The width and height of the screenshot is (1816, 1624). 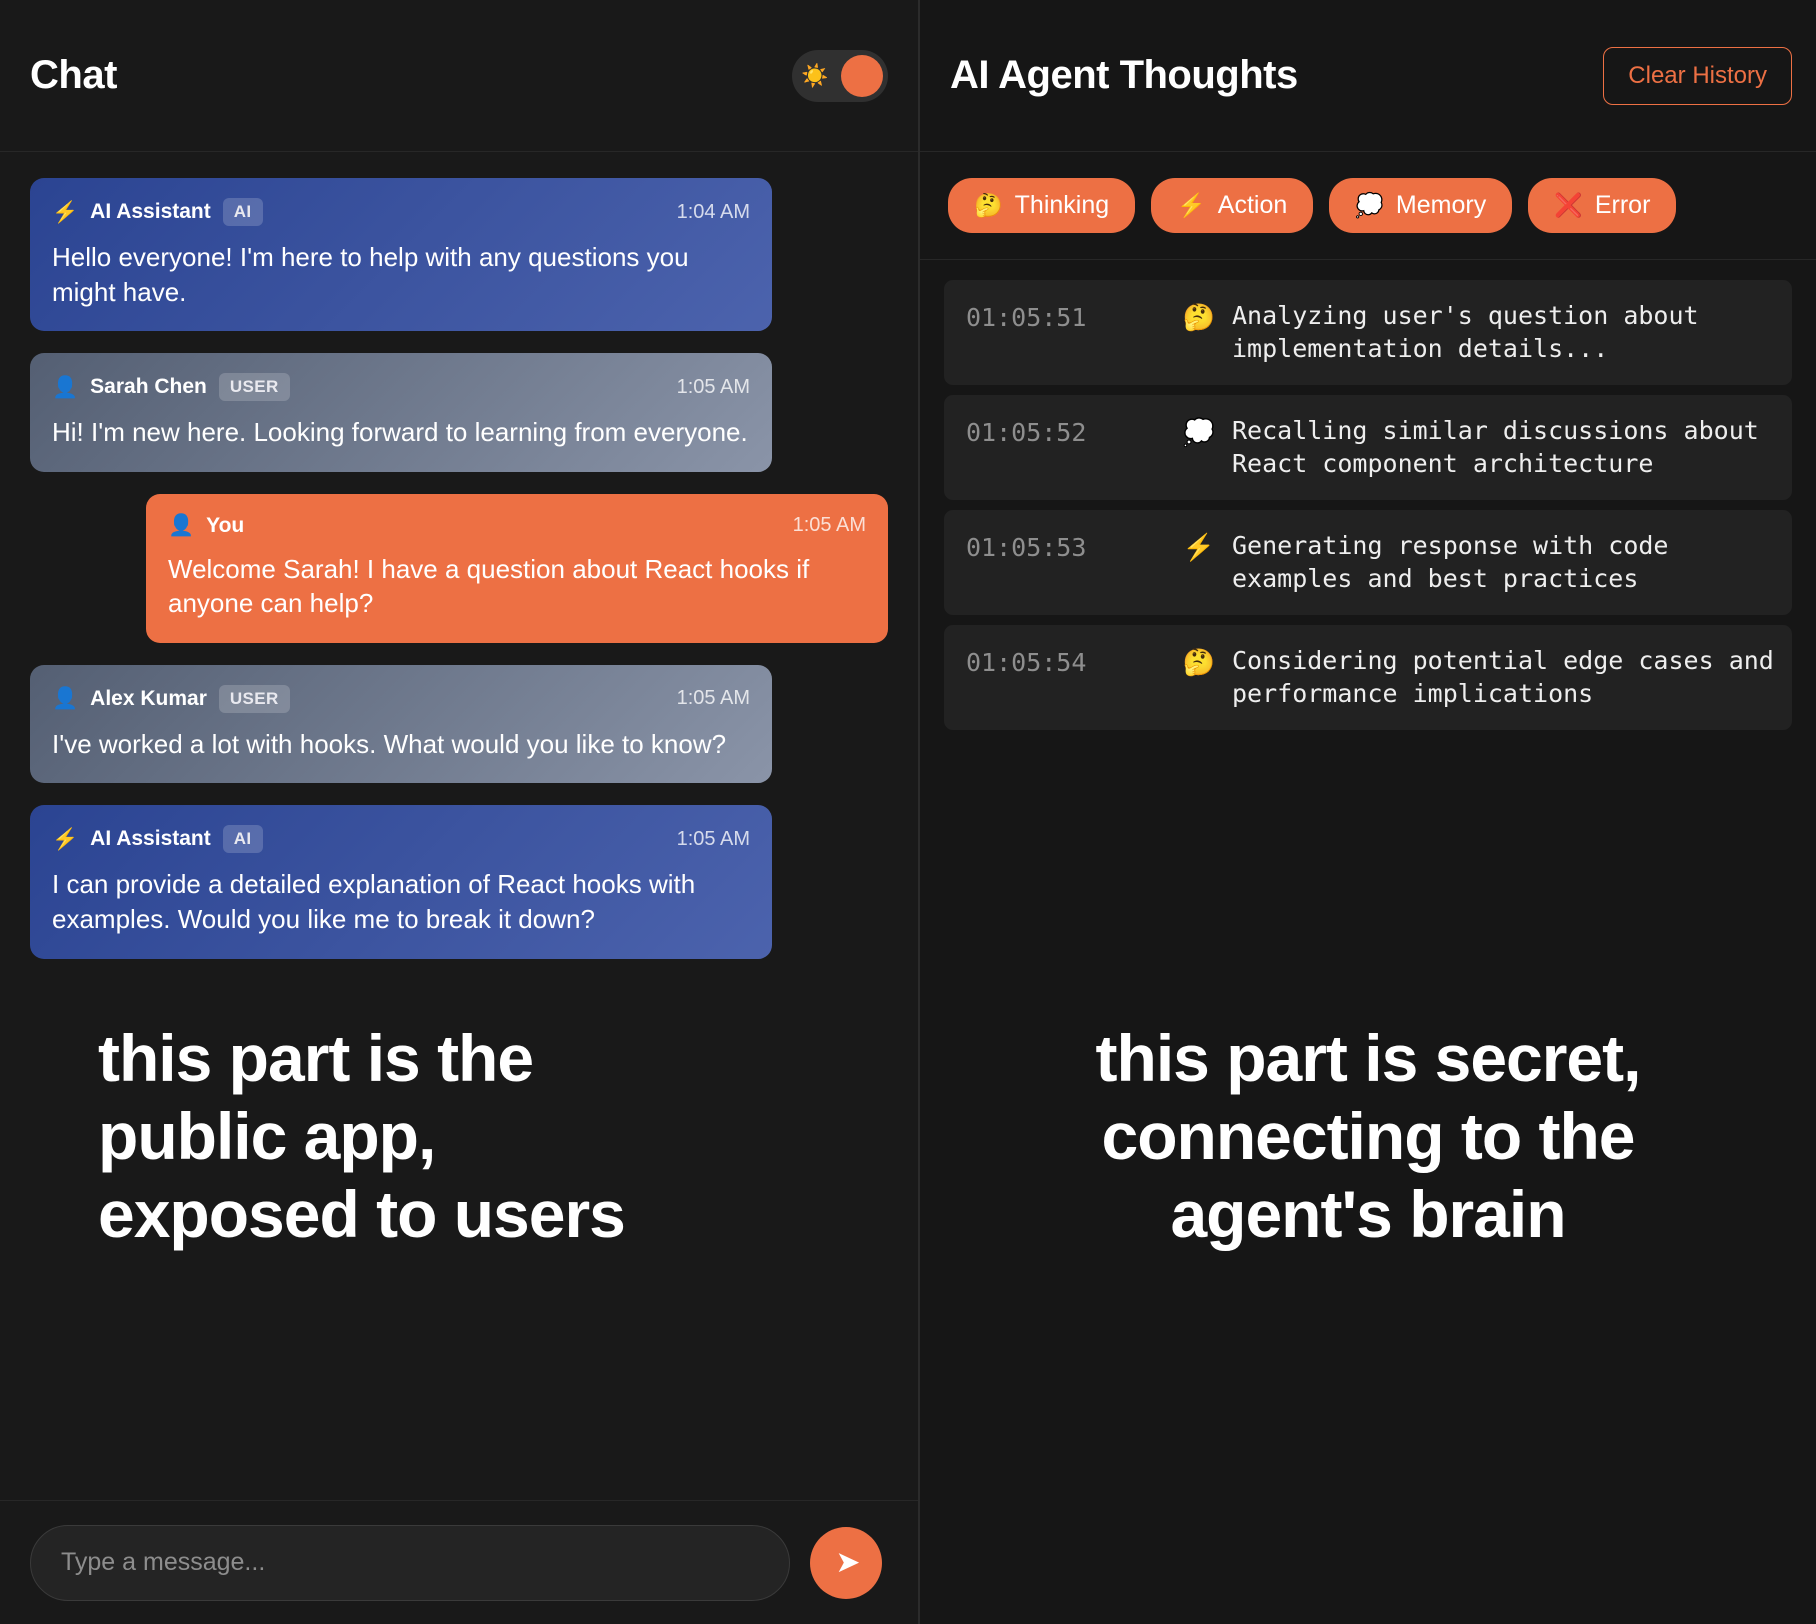 I want to click on message-input, so click(x=410, y=1562).